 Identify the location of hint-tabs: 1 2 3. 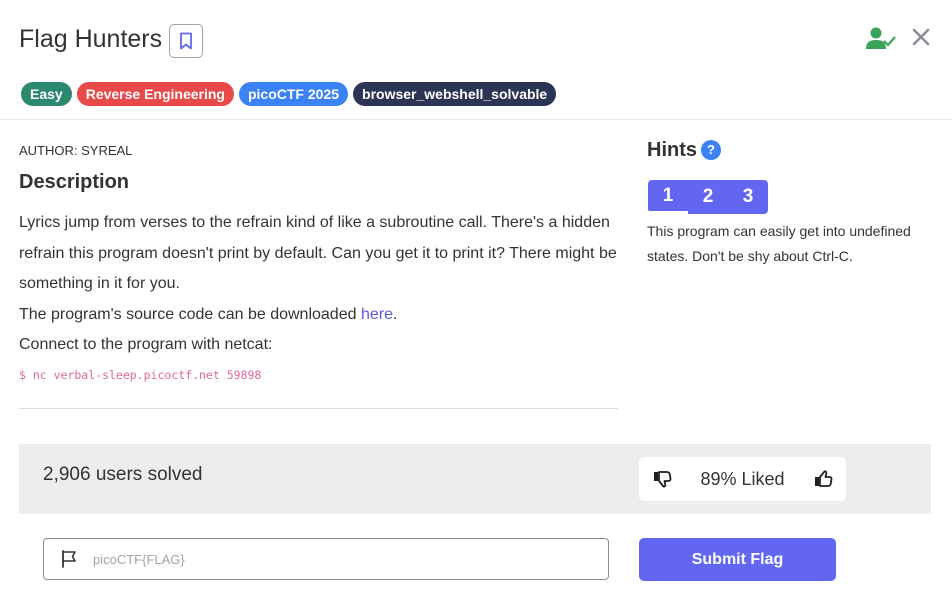
(708, 197).